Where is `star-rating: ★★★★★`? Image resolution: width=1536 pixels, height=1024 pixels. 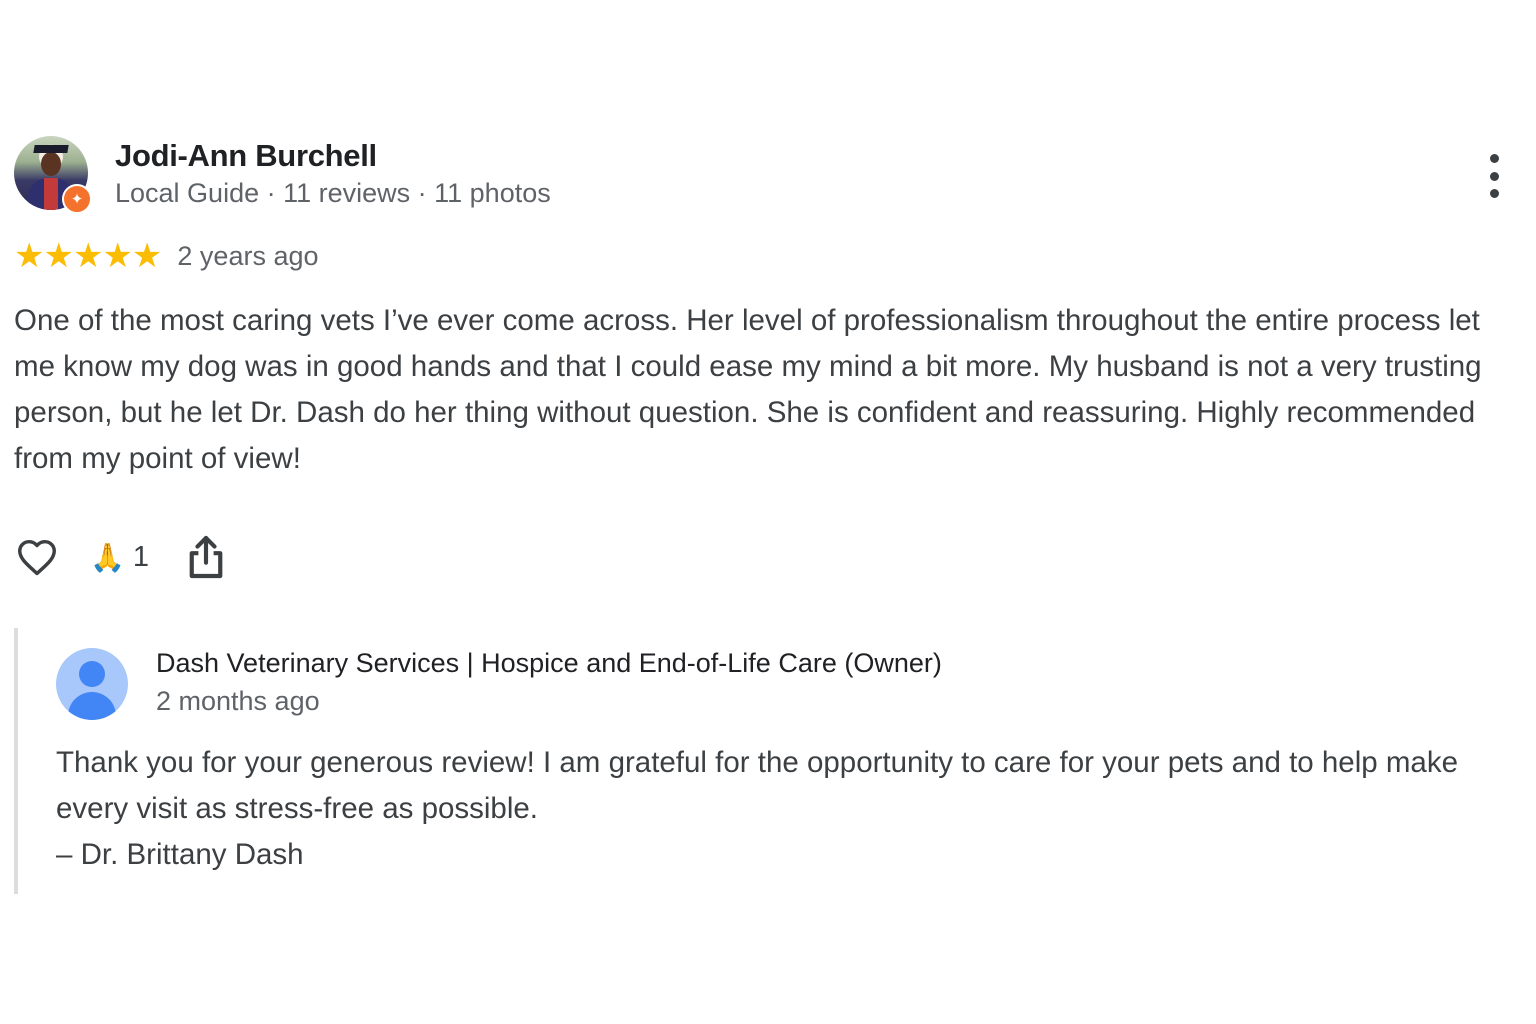 star-rating: ★★★★★ is located at coordinates (88, 256).